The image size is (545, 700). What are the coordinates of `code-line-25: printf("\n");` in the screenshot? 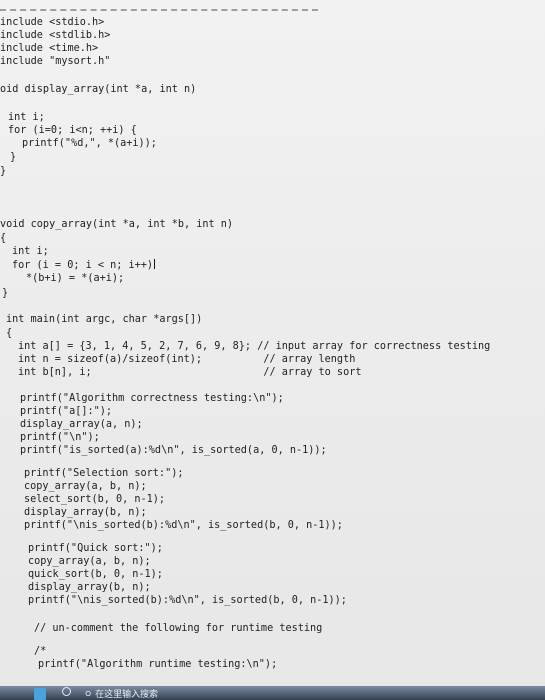 It's located at (60, 437).